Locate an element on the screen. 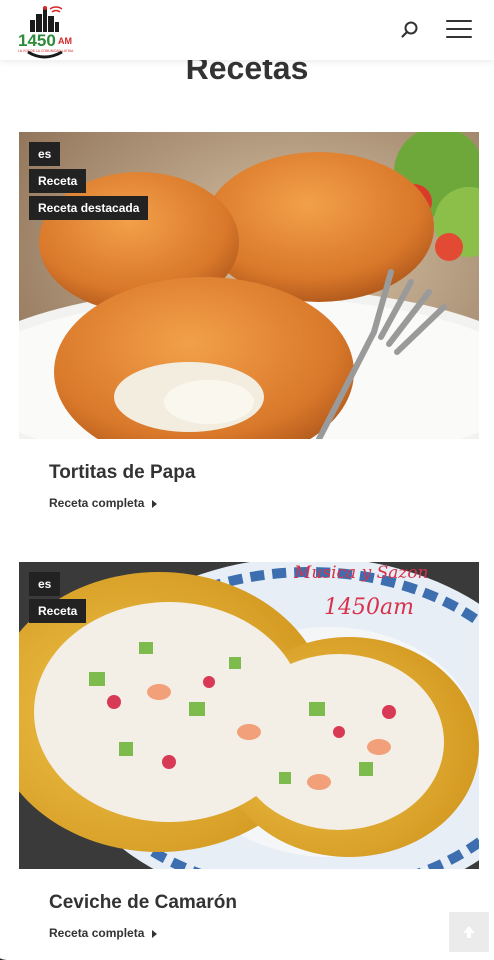 The height and width of the screenshot is (960, 494). arrow-up-icon is located at coordinates (469, 932).